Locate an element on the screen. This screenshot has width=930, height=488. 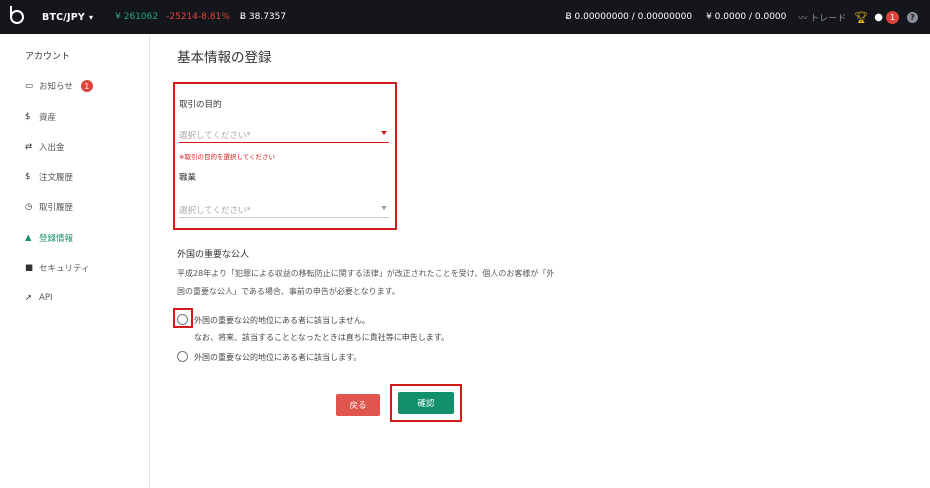
transfer-icon: ⇄ is located at coordinates (29, 147).